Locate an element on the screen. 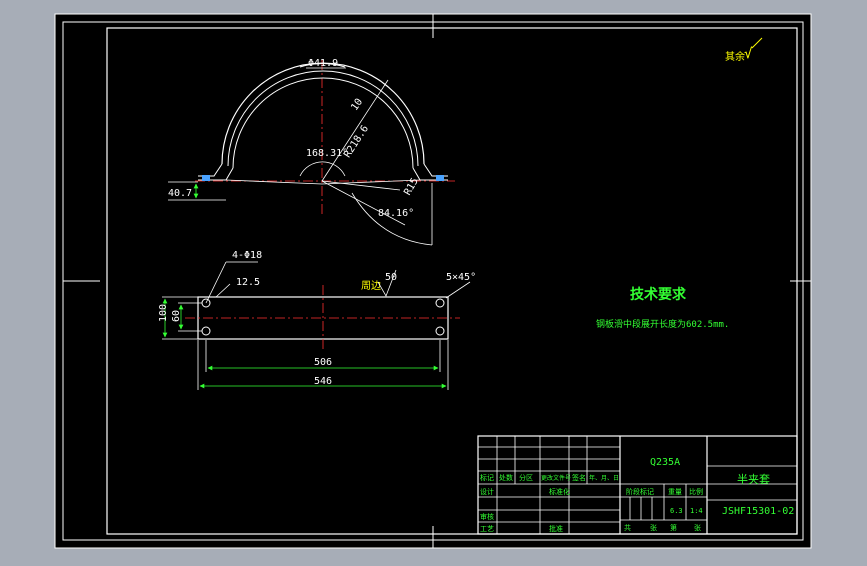 This screenshot has height=566, width=867. drawing-number: JSHF15301-02 is located at coordinates (758, 511).